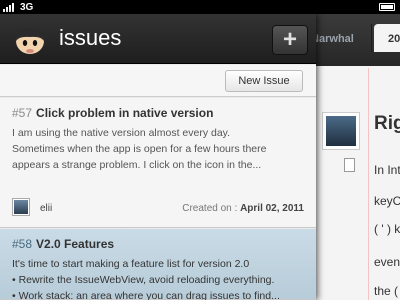  Describe the element at coordinates (9, 7) in the screenshot. I see `signal-icon` at that location.